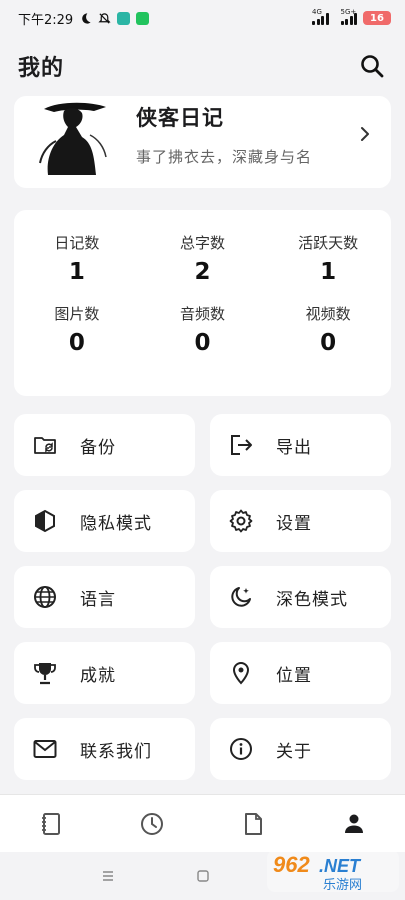 This screenshot has width=405, height=900. I want to click on profile-icon, so click(354, 823).